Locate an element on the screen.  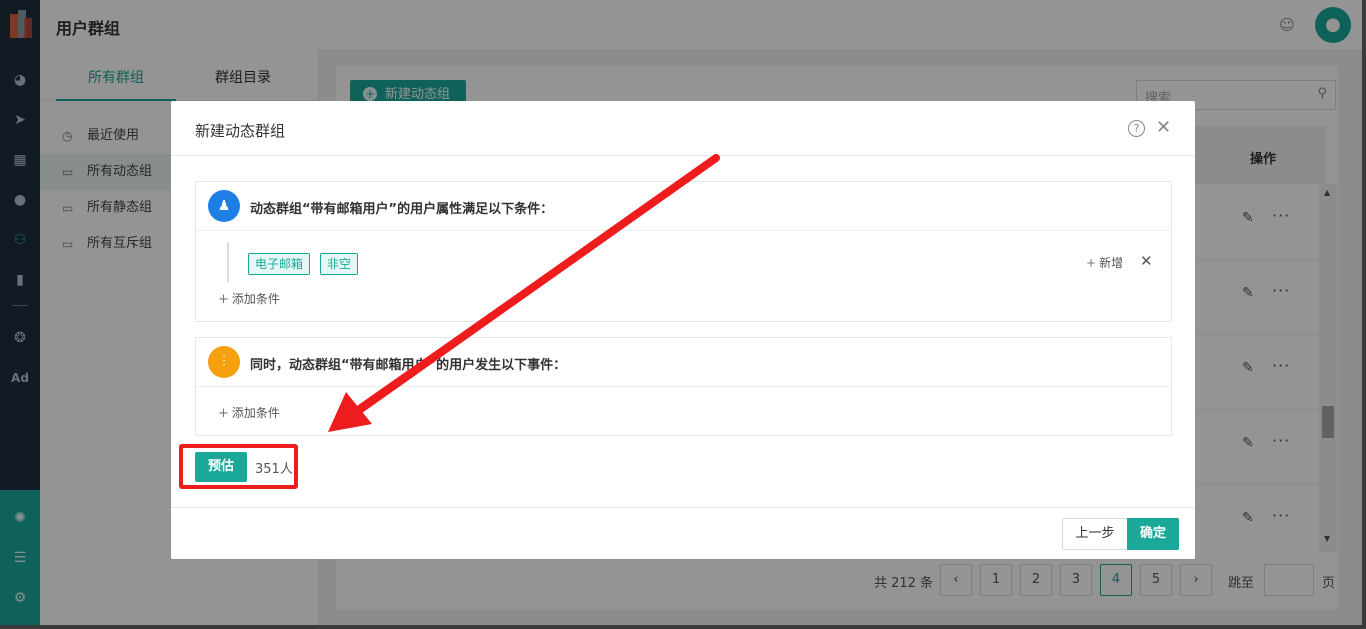
annotation-arrow is located at coordinates (524, 293).